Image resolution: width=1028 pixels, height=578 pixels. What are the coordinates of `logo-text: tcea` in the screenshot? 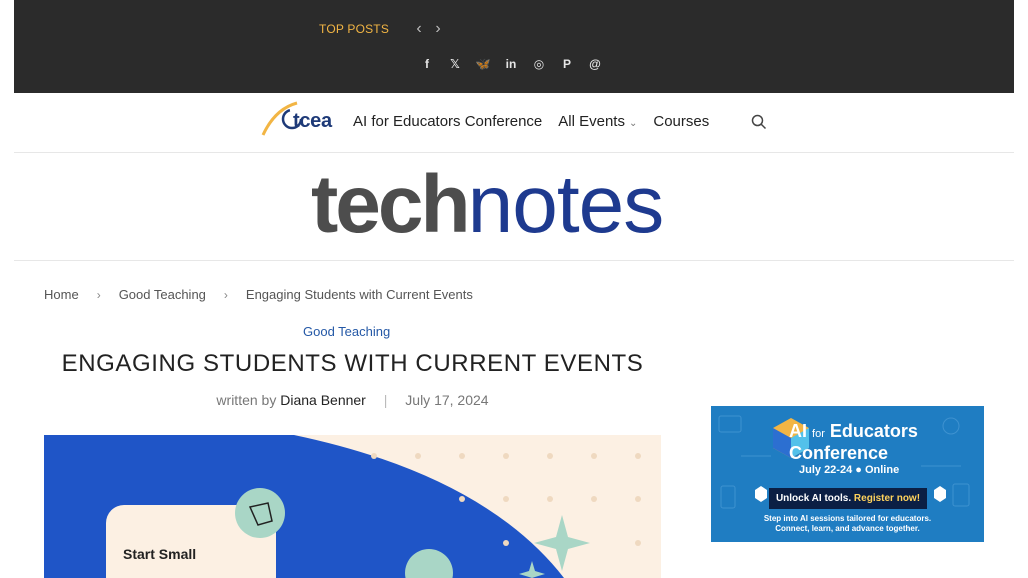 It's located at (312, 121).